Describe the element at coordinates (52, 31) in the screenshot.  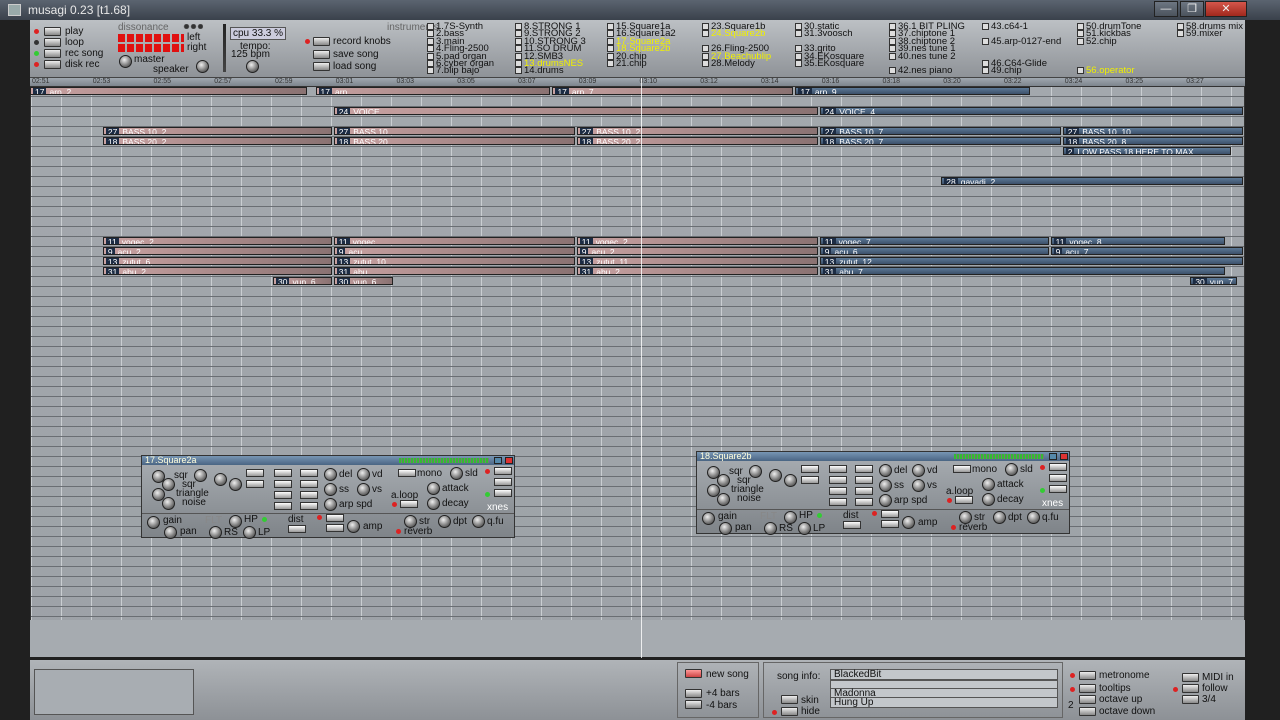
I see `play-button` at that location.